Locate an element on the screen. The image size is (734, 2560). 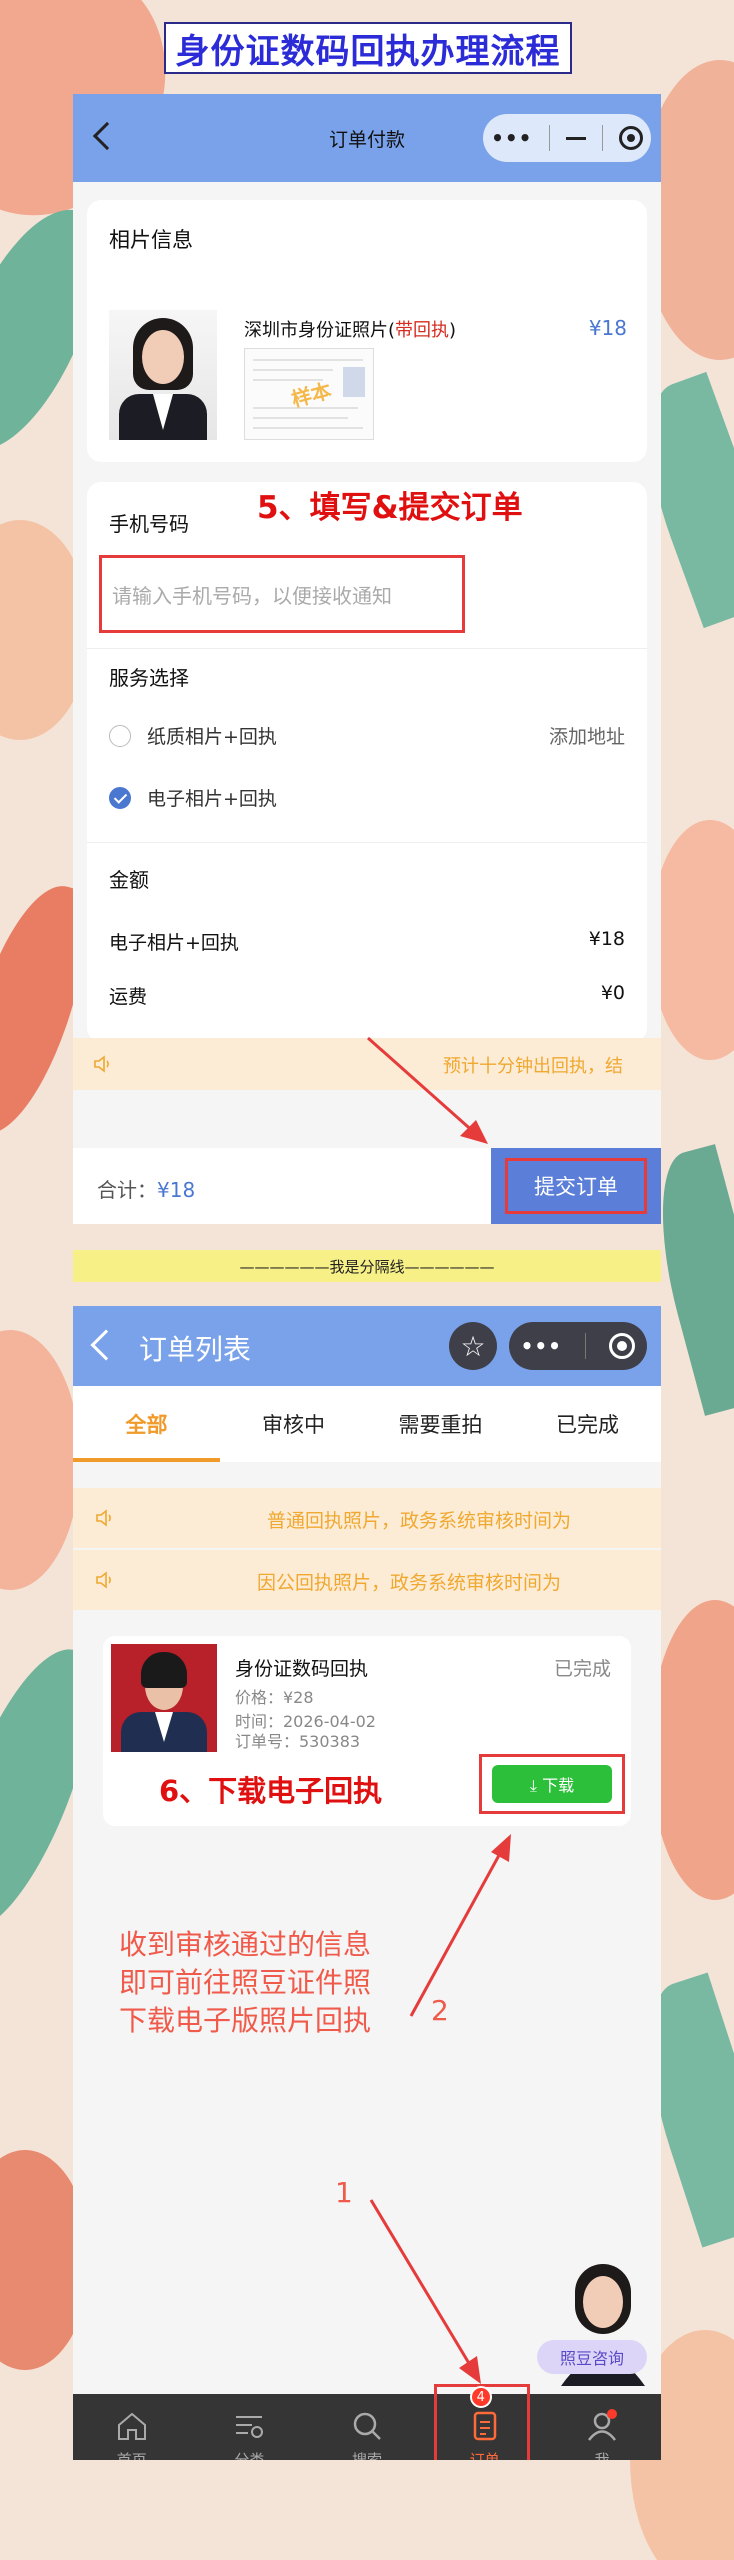
order-tabs: 全部 审核中 需要重拍 已完成 is located at coordinates (367, 1424).